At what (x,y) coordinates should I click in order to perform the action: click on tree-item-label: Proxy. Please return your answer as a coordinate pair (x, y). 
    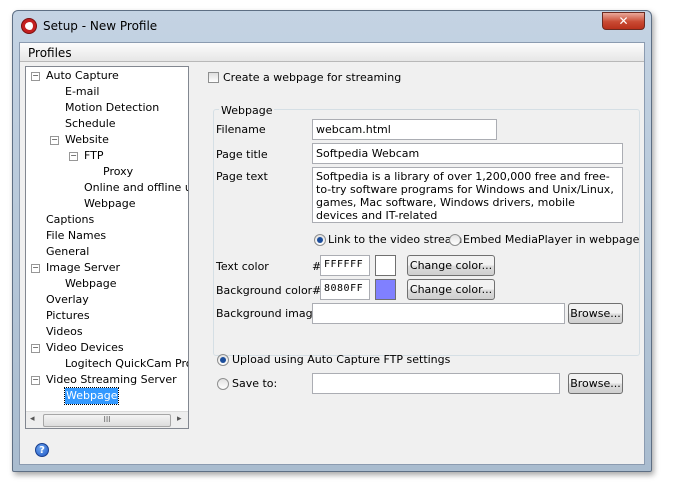
    Looking at the image, I should click on (118, 171).